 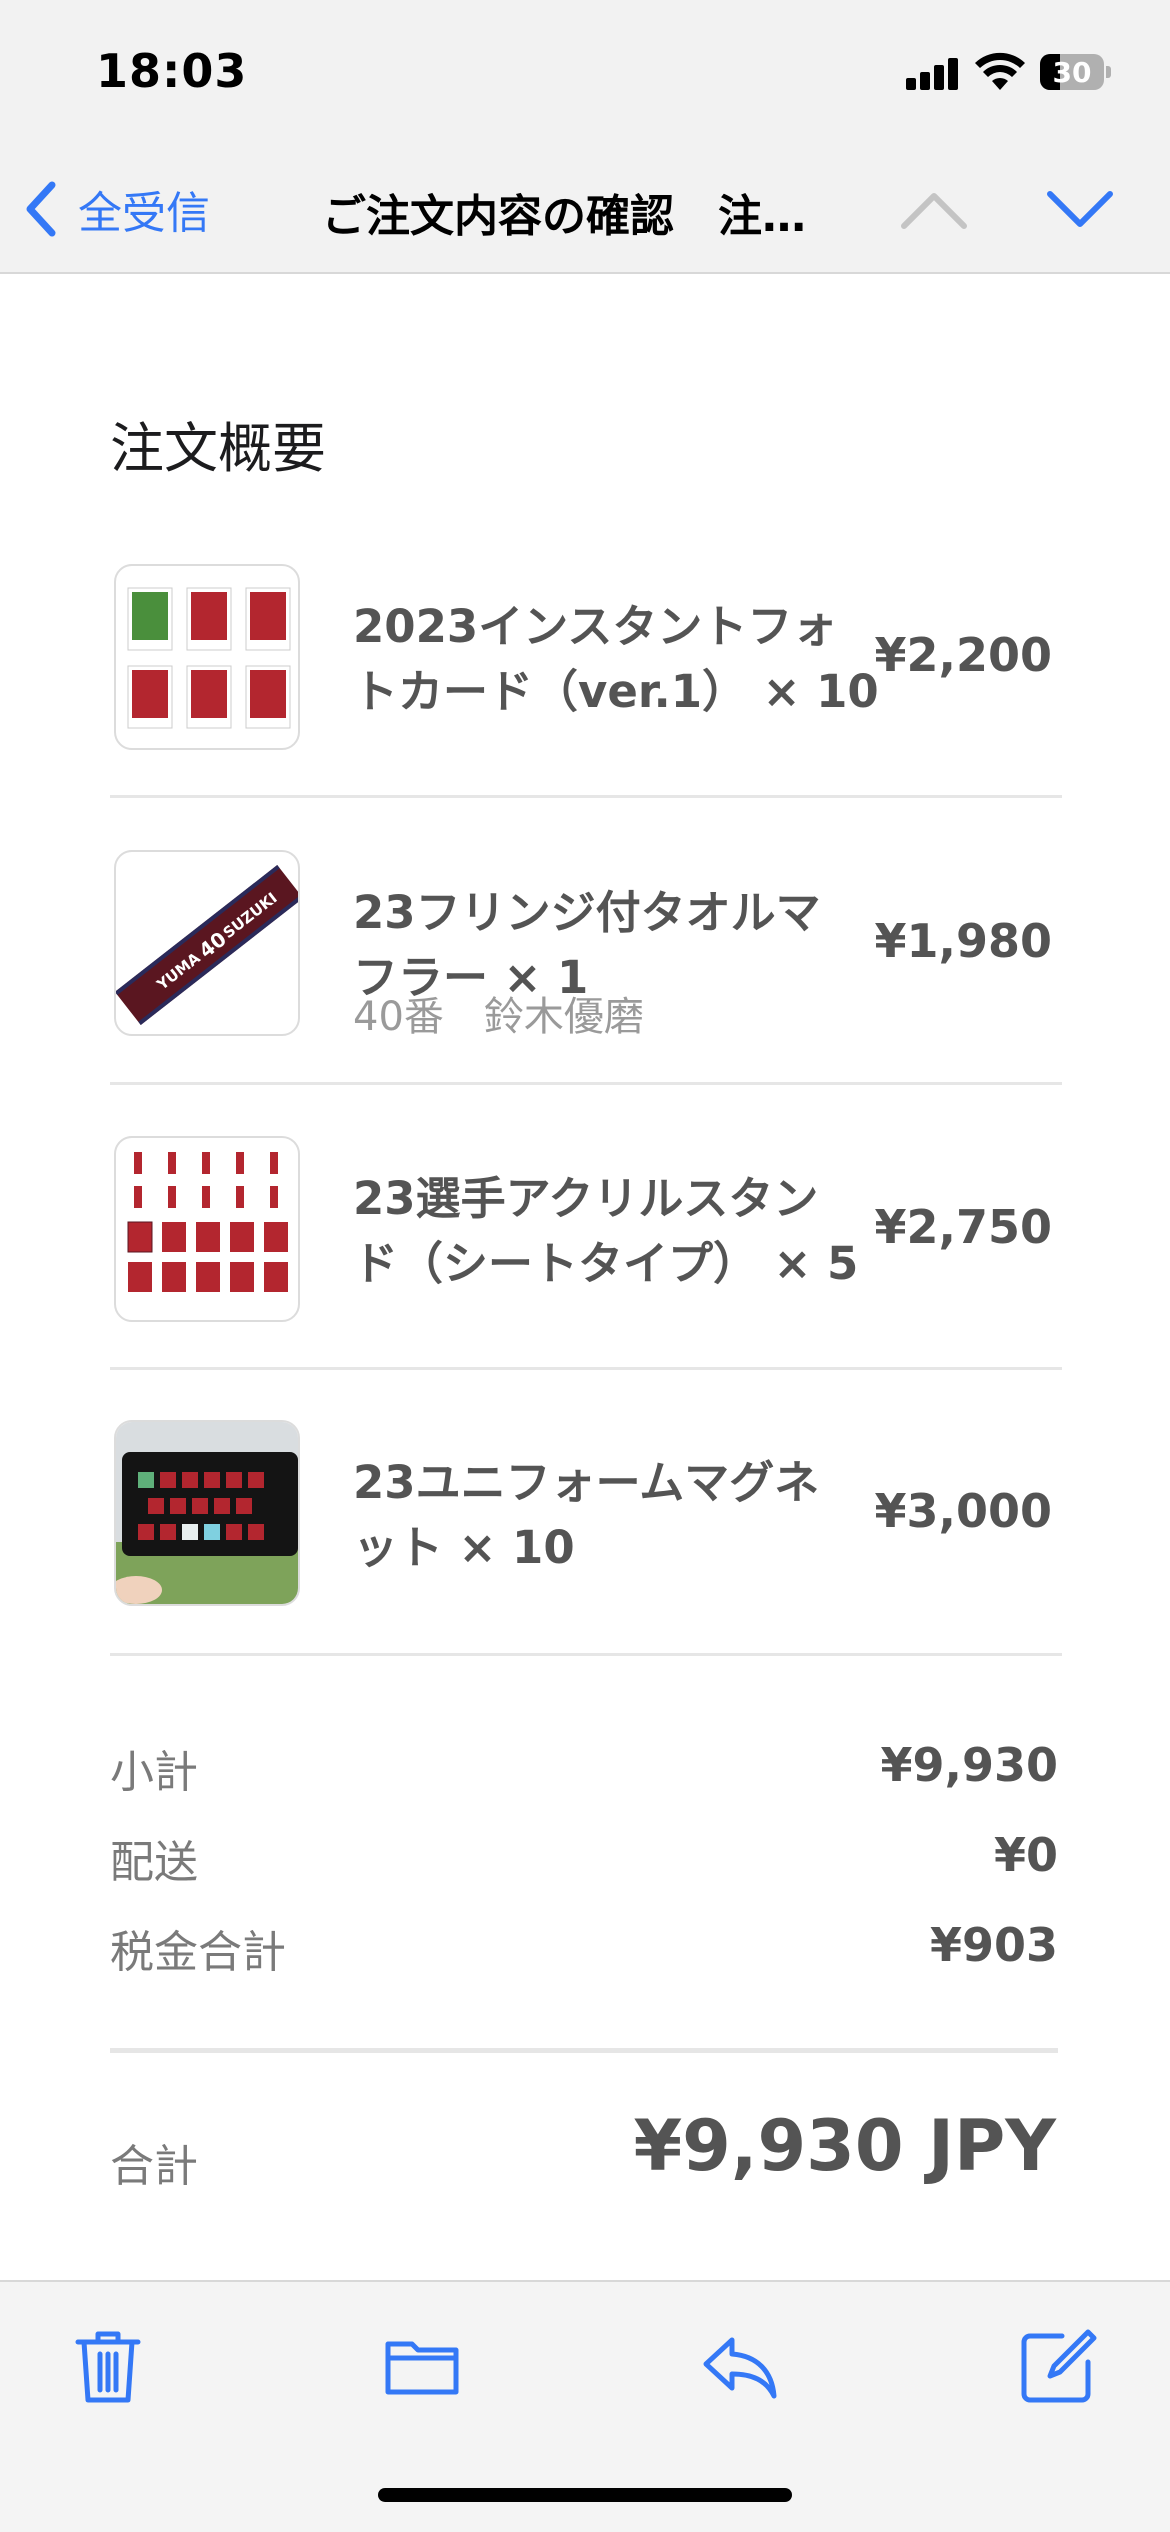 What do you see at coordinates (587, 912) in the screenshot?
I see `item-name-line: 23フリンジ付タオルマ` at bounding box center [587, 912].